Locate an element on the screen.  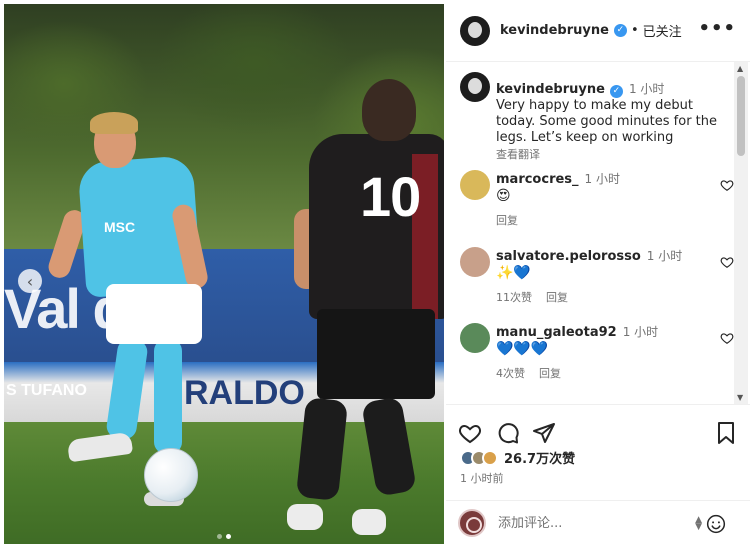
commenter-username: salvatore.pelorosso is located at coordinates (568, 256).